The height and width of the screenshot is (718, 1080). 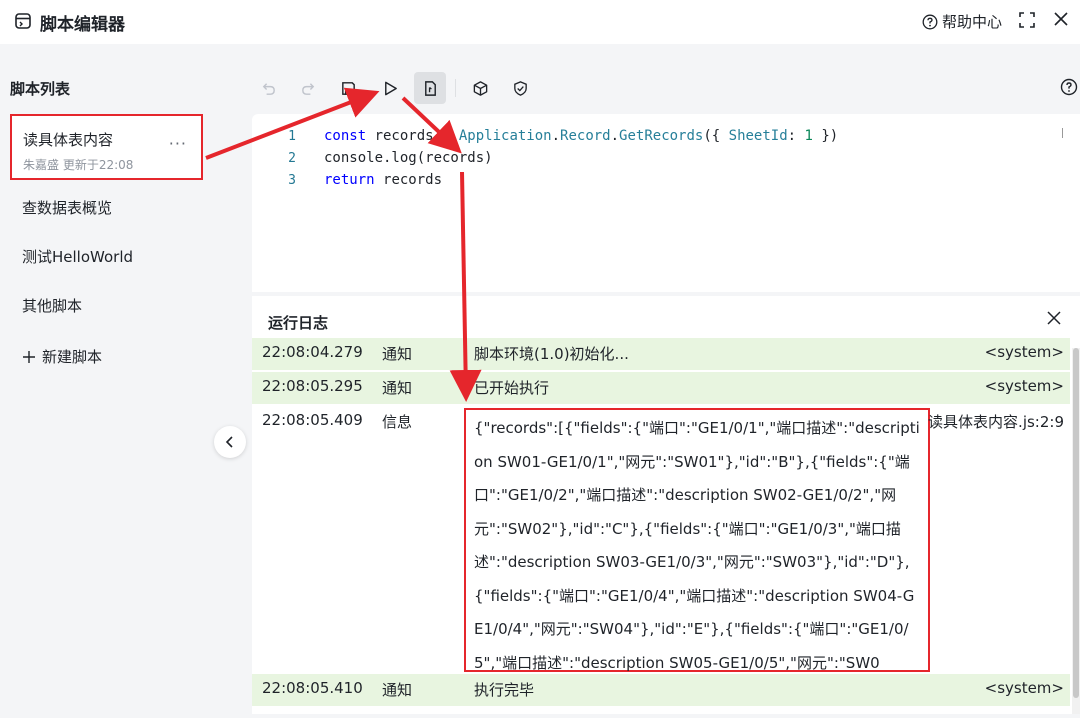 I want to click on script-item-label: 查数据表概览, so click(x=67, y=208).